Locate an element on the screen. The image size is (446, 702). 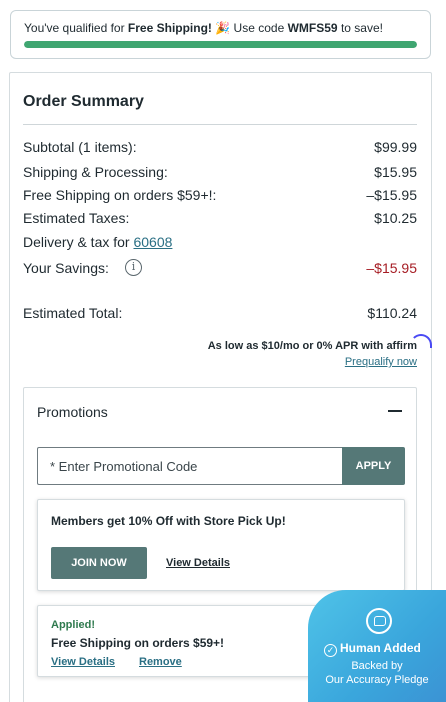
applied-promo-title: Free Shipping on orders $59+! is located at coordinates (138, 643).